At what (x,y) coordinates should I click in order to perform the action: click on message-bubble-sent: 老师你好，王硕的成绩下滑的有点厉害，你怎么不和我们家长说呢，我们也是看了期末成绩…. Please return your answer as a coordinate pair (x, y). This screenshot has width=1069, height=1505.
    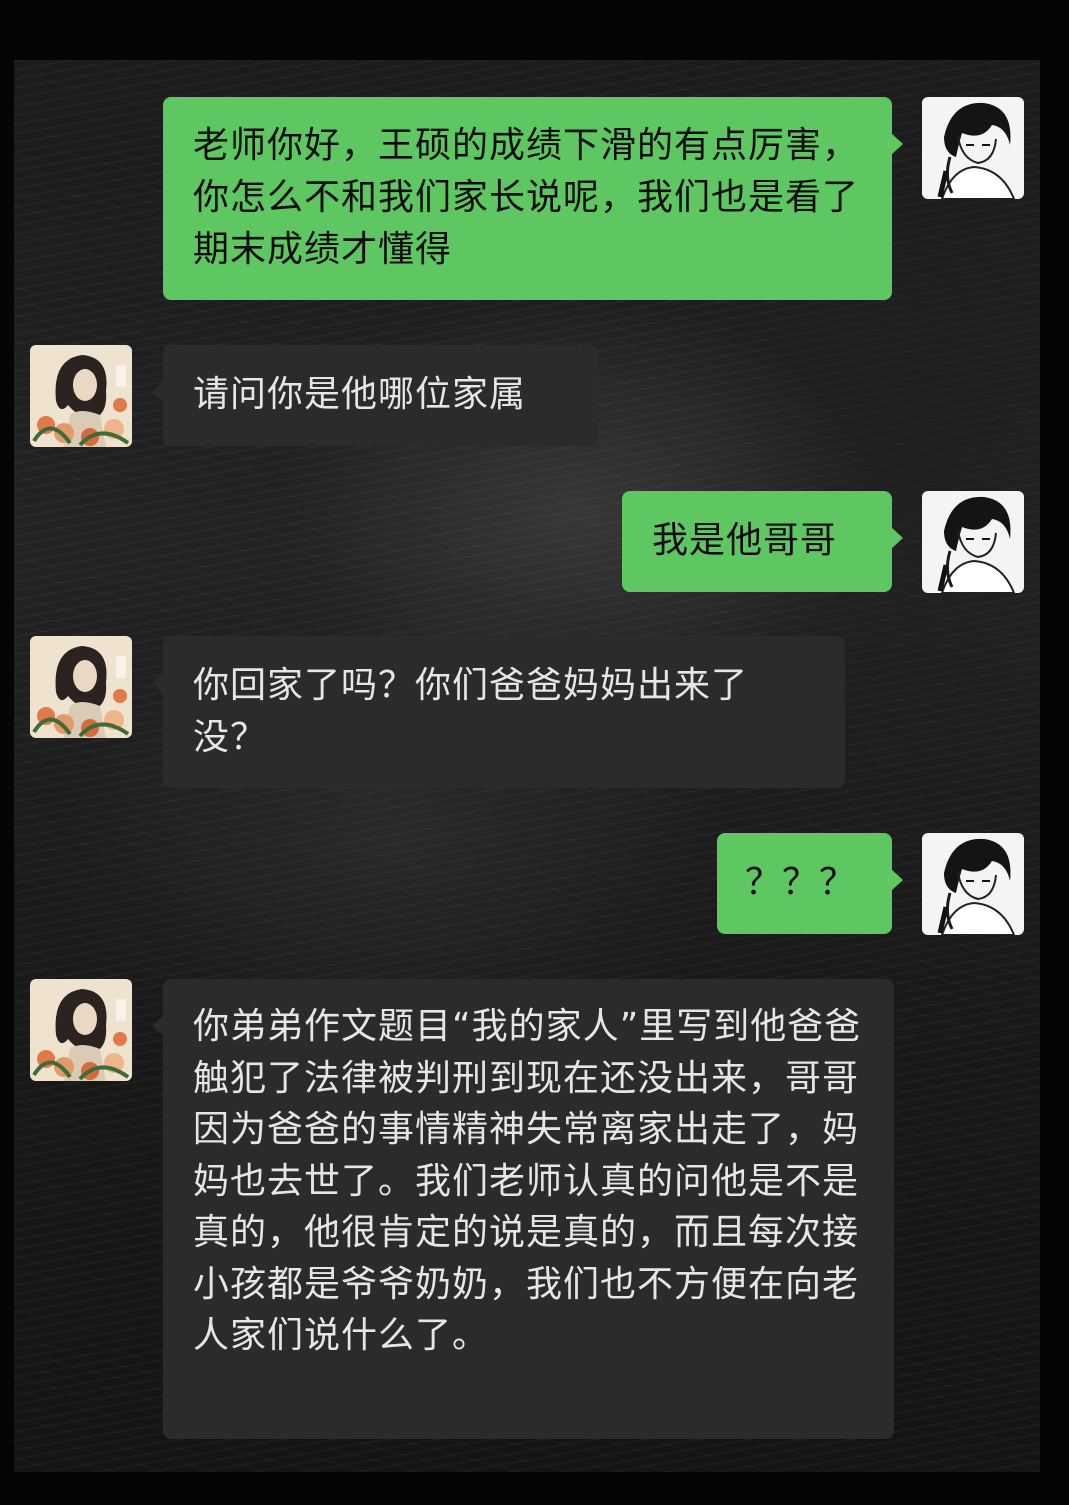
    Looking at the image, I should click on (533, 198).